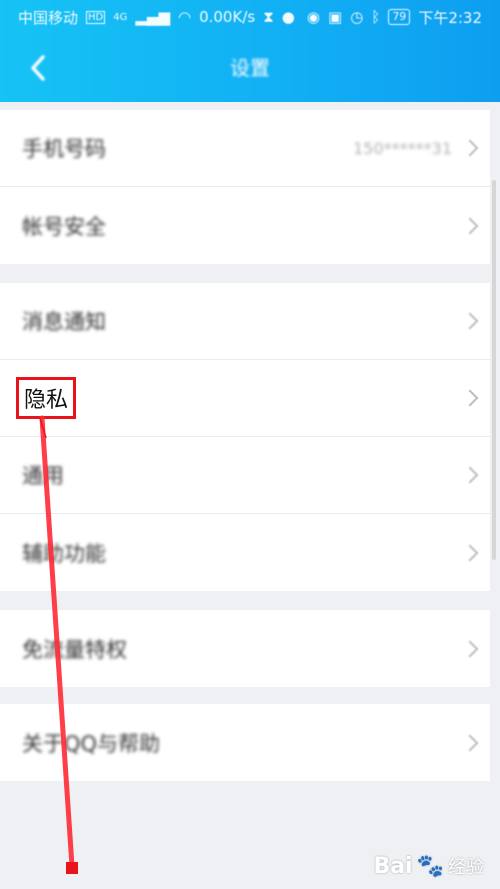 Image resolution: width=500 pixels, height=889 pixels. Describe the element at coordinates (227, 17) in the screenshot. I see `speed-text: 0.00K/s` at that location.